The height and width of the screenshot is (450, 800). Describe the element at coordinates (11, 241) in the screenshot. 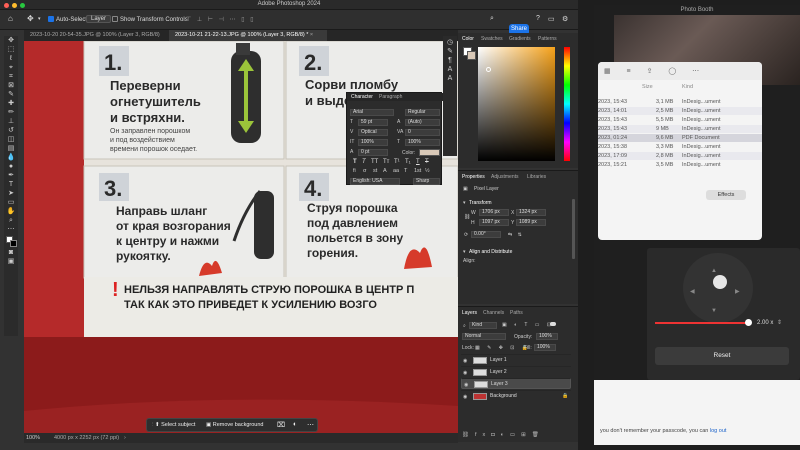

I see `color-swatches` at that location.